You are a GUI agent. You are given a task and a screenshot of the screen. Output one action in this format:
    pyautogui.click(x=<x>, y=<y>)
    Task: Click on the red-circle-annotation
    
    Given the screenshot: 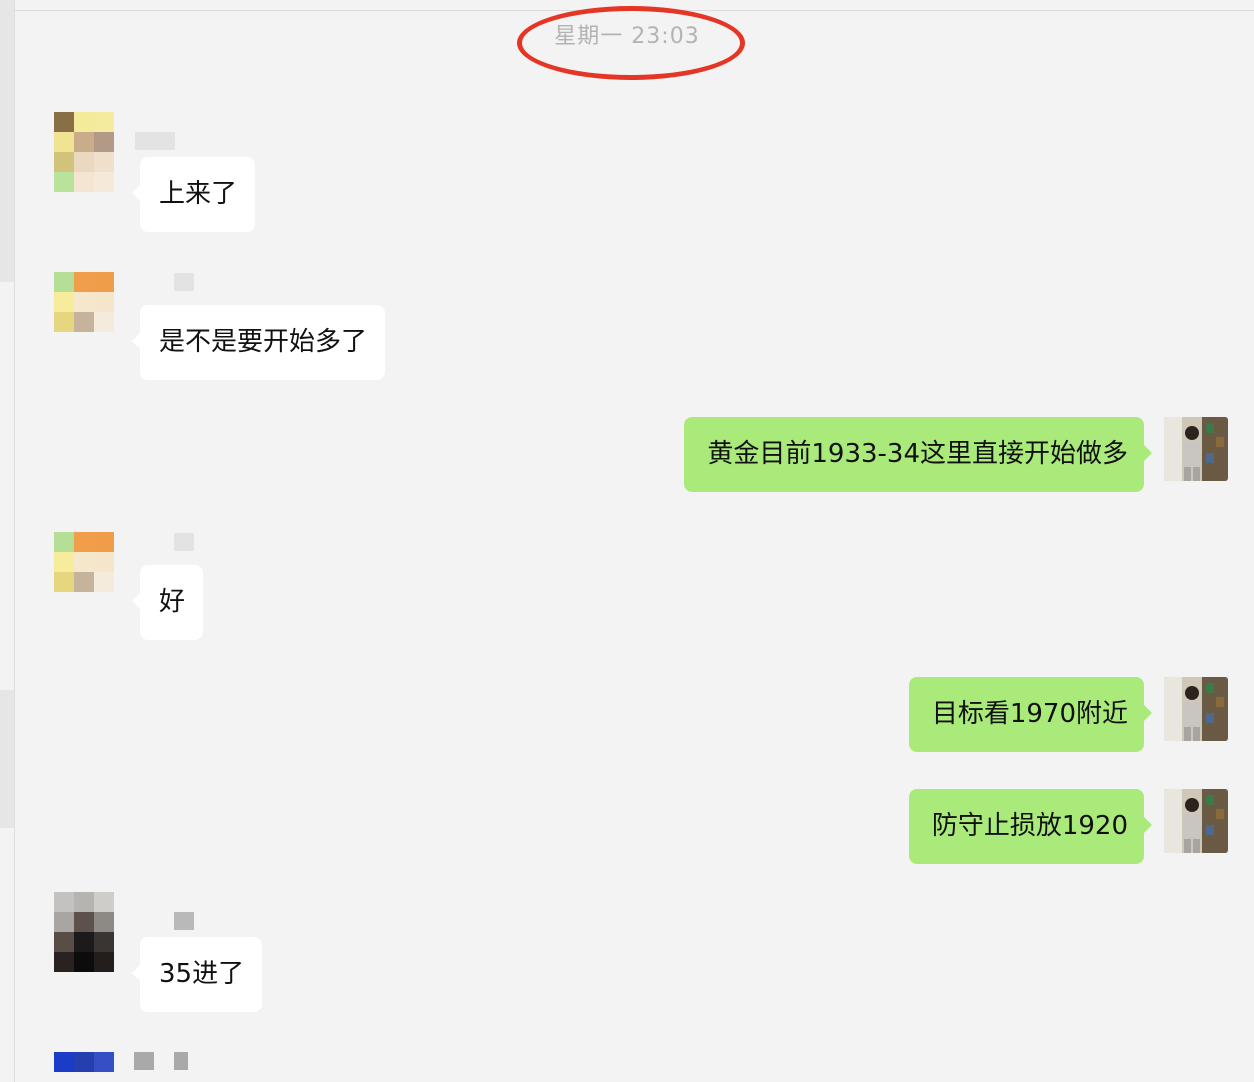 What is the action you would take?
    pyautogui.click(x=631, y=43)
    